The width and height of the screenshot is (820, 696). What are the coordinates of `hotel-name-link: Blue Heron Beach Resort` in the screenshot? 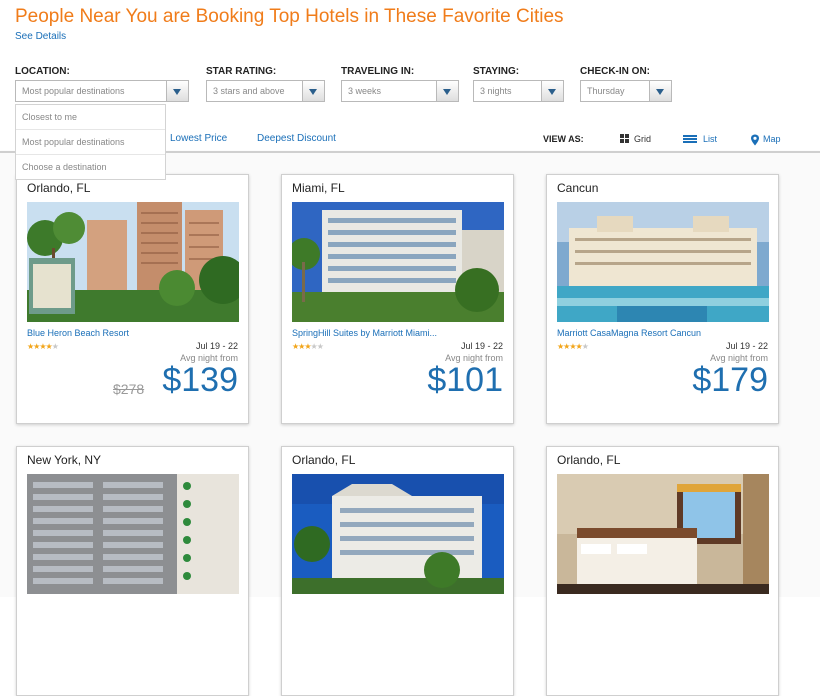 It's located at (78, 333).